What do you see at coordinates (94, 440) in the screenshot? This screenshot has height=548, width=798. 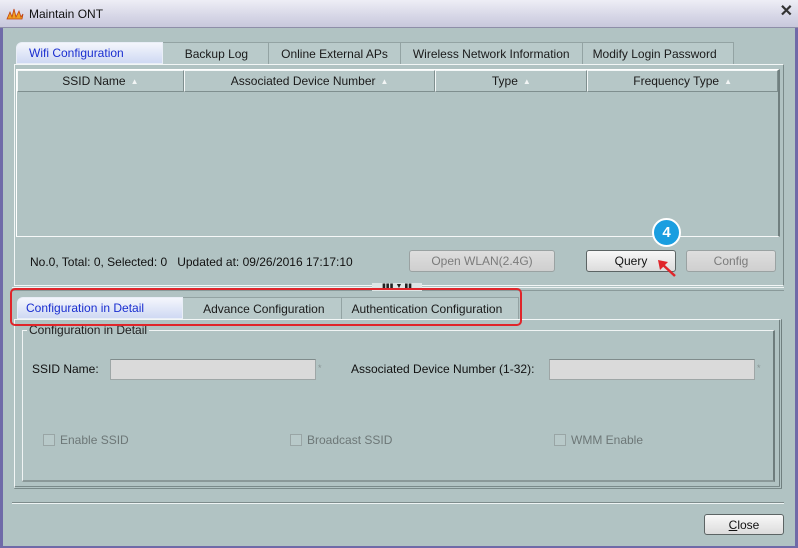 I see `checkbox-label: Enable SSID` at bounding box center [94, 440].